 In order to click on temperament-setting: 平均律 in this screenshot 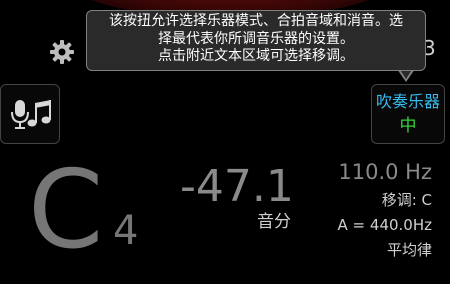, I will do `click(409, 250)`.